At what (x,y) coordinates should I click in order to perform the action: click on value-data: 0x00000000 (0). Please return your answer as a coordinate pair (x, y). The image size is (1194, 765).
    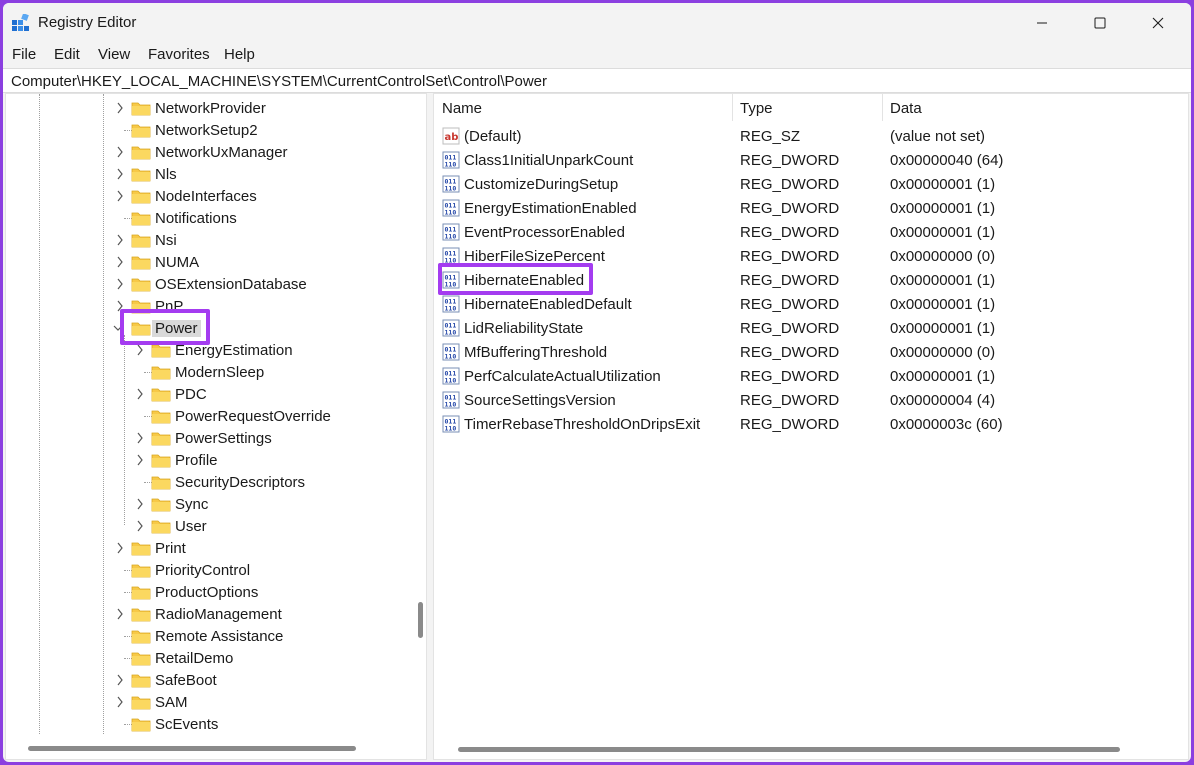
    Looking at the image, I should click on (943, 256).